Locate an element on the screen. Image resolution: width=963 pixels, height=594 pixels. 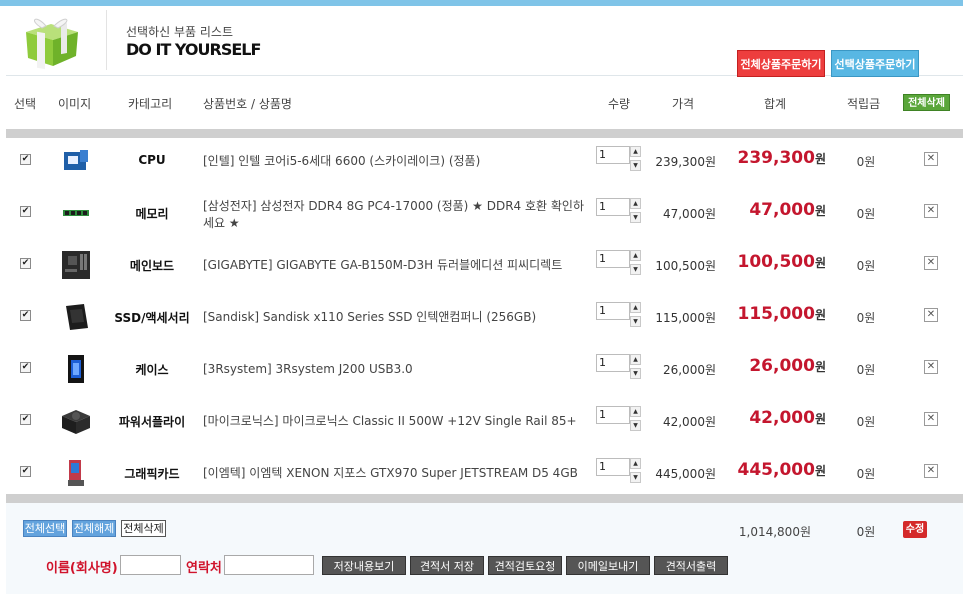
row-total-value: 445,000 is located at coordinates (776, 470).